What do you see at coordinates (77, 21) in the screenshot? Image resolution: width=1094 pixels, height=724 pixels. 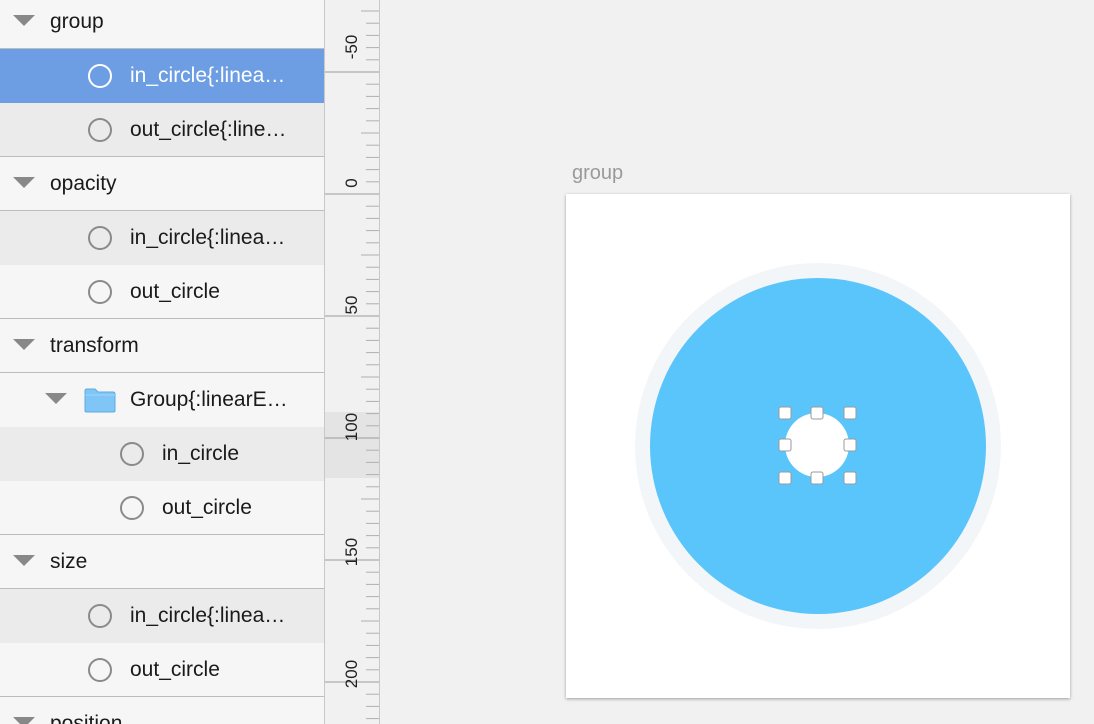 I see `section-label: group` at bounding box center [77, 21].